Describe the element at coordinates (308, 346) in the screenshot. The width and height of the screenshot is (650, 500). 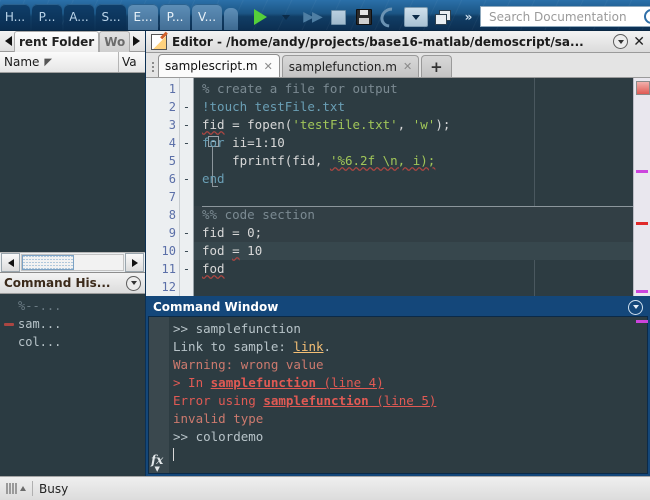
I see `output-hyperlink: link` at that location.